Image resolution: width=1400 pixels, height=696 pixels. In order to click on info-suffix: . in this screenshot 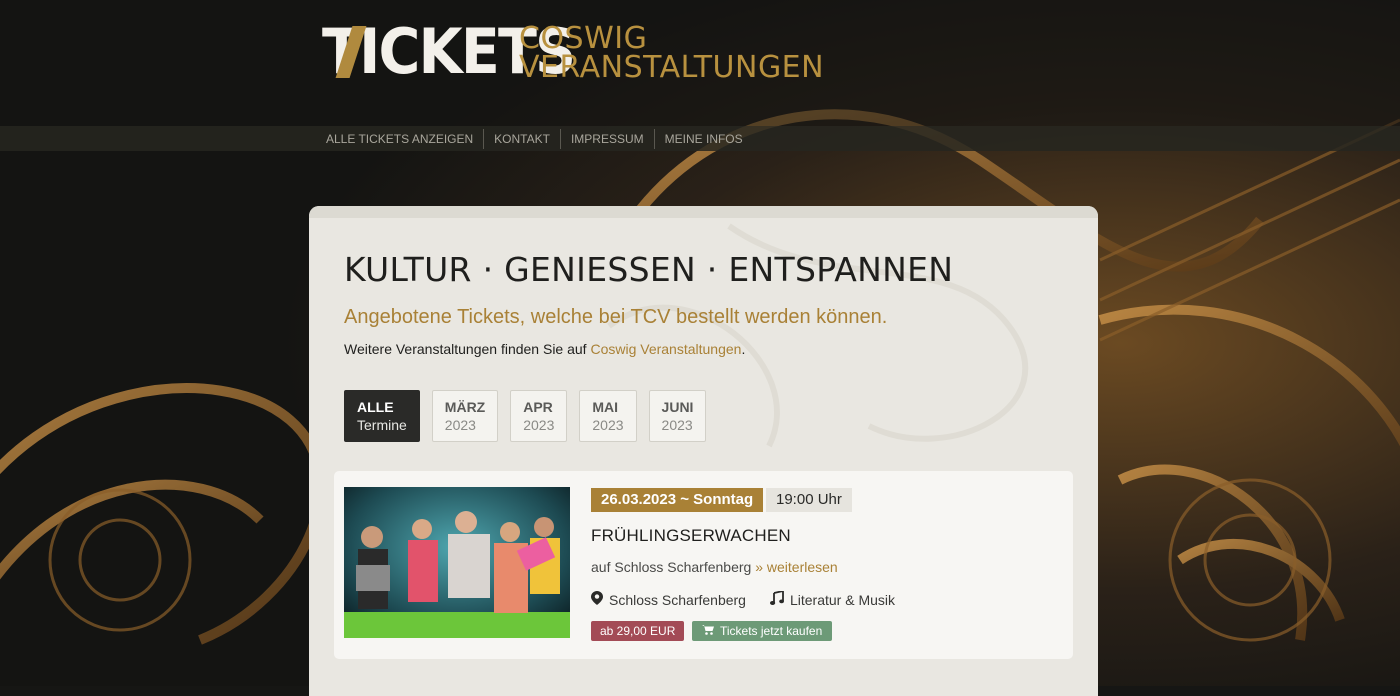, I will do `click(743, 349)`.